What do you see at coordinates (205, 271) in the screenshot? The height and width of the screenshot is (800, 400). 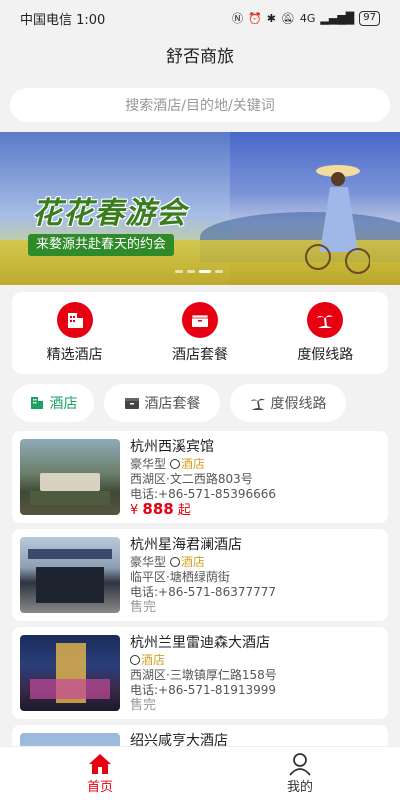 I see `banner-dot-active` at bounding box center [205, 271].